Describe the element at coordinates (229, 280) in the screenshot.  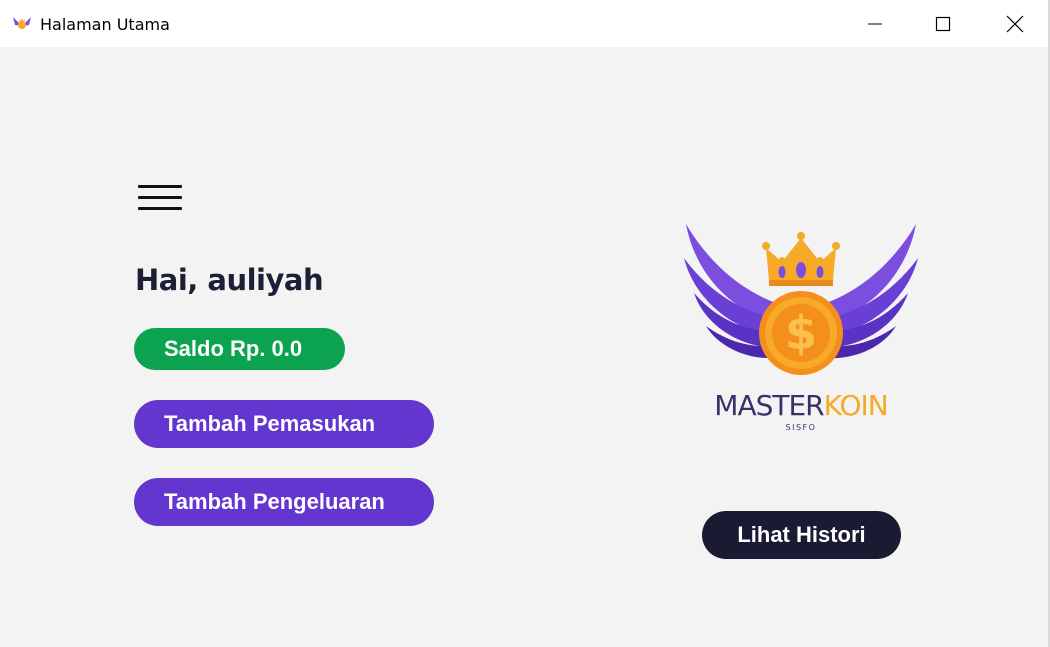
I see `greeting-heading: Hai, auliyah` at that location.